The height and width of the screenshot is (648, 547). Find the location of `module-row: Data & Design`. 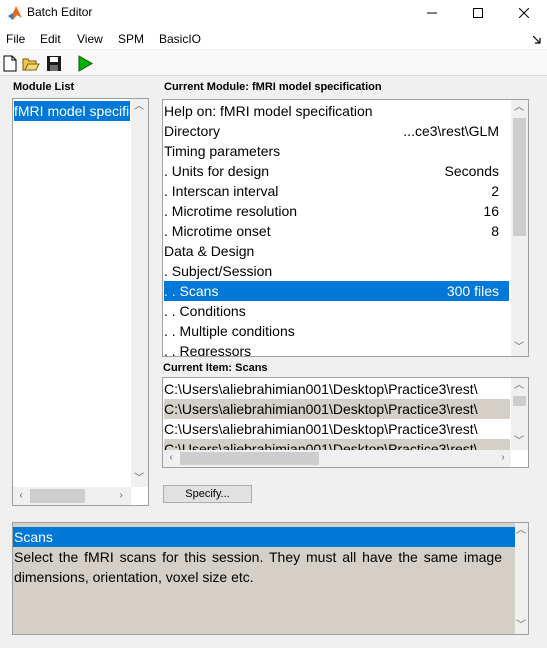

module-row: Data & Design is located at coordinates (336, 251).